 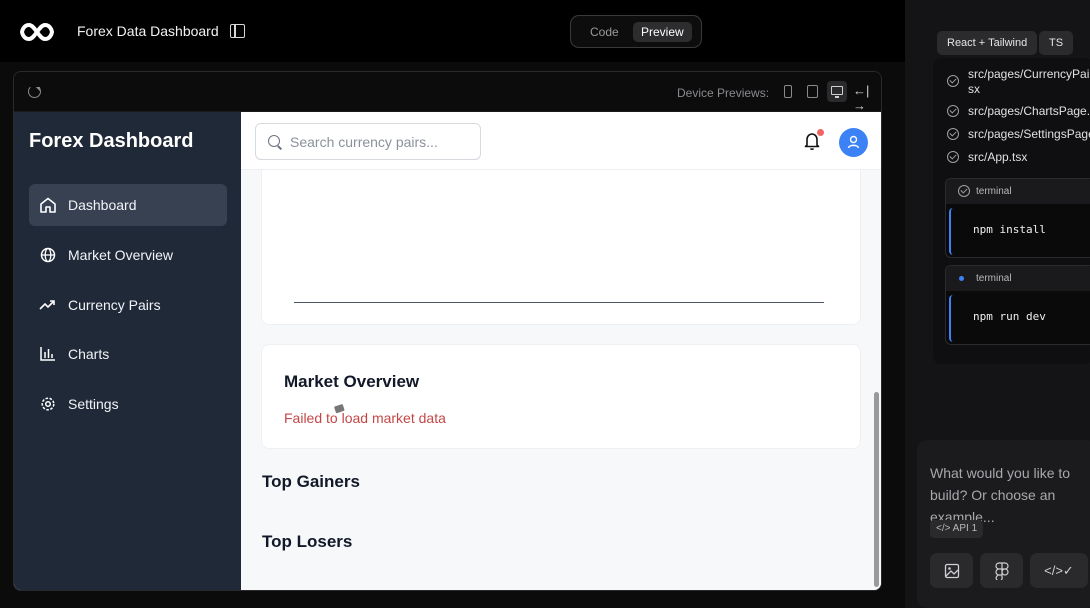 What do you see at coordinates (812, 91) in the screenshot?
I see `tablet-device-icon` at bounding box center [812, 91].